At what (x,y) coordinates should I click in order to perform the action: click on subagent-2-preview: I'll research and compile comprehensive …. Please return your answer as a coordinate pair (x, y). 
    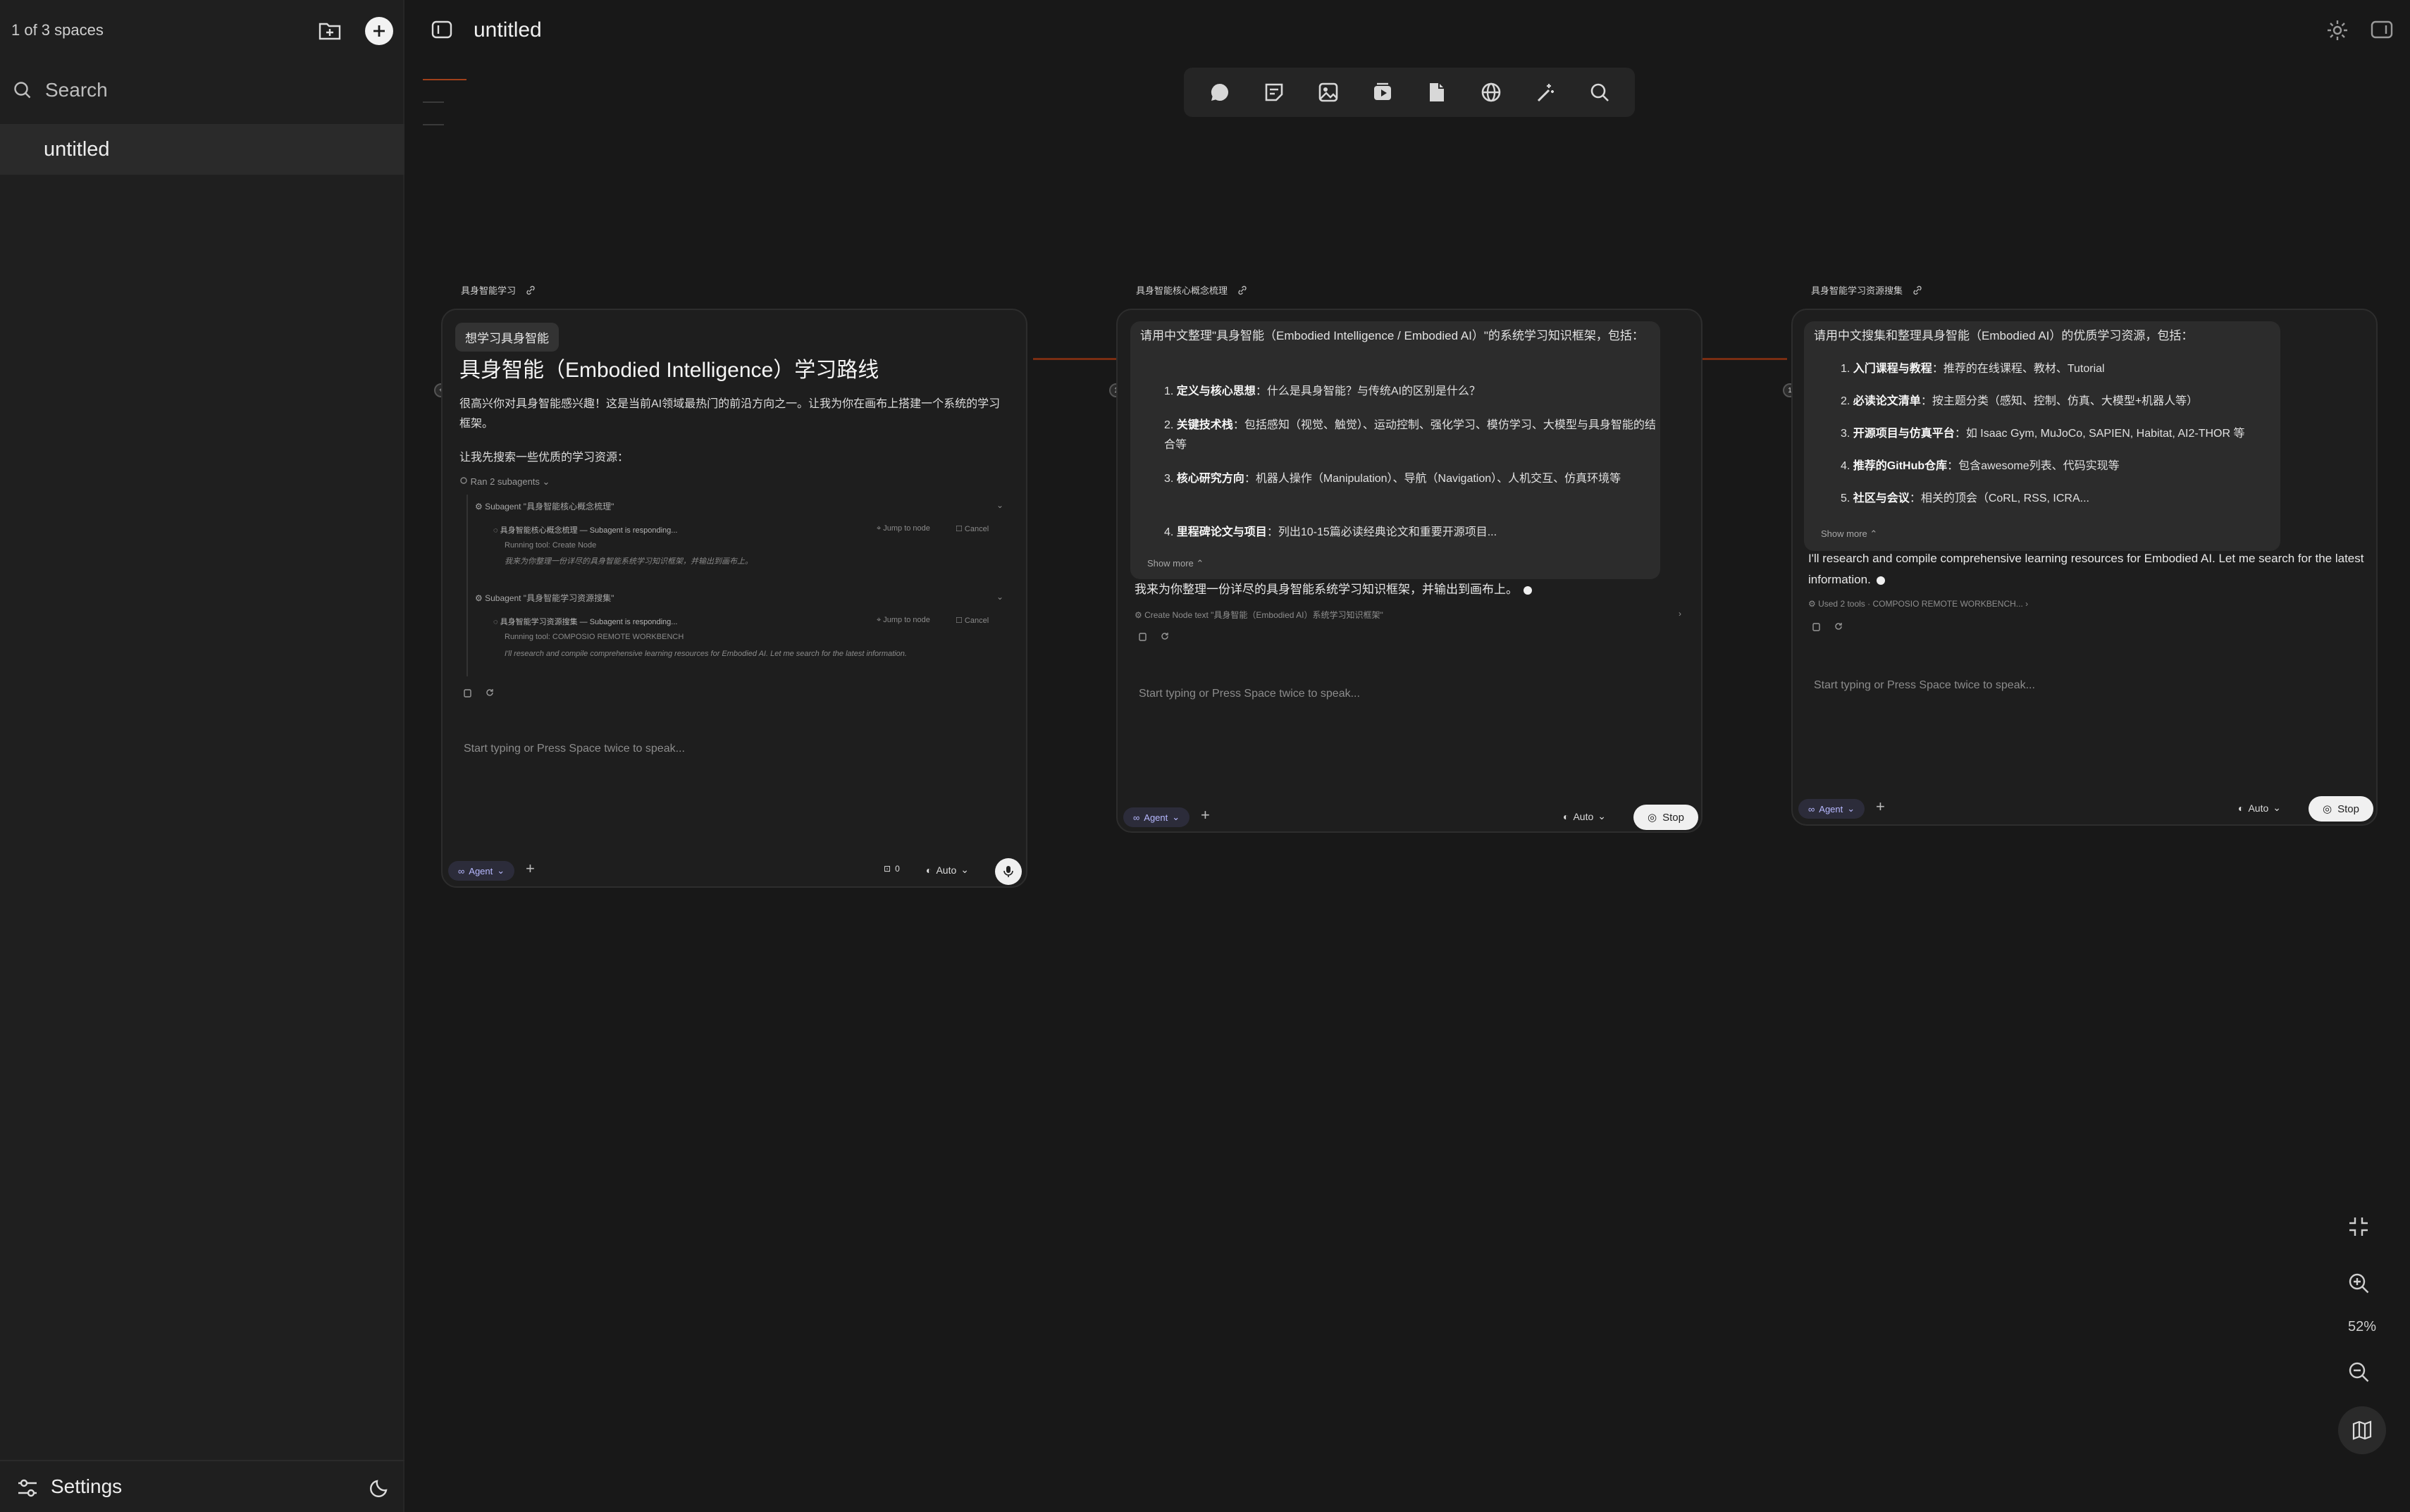
    Looking at the image, I should click on (706, 654).